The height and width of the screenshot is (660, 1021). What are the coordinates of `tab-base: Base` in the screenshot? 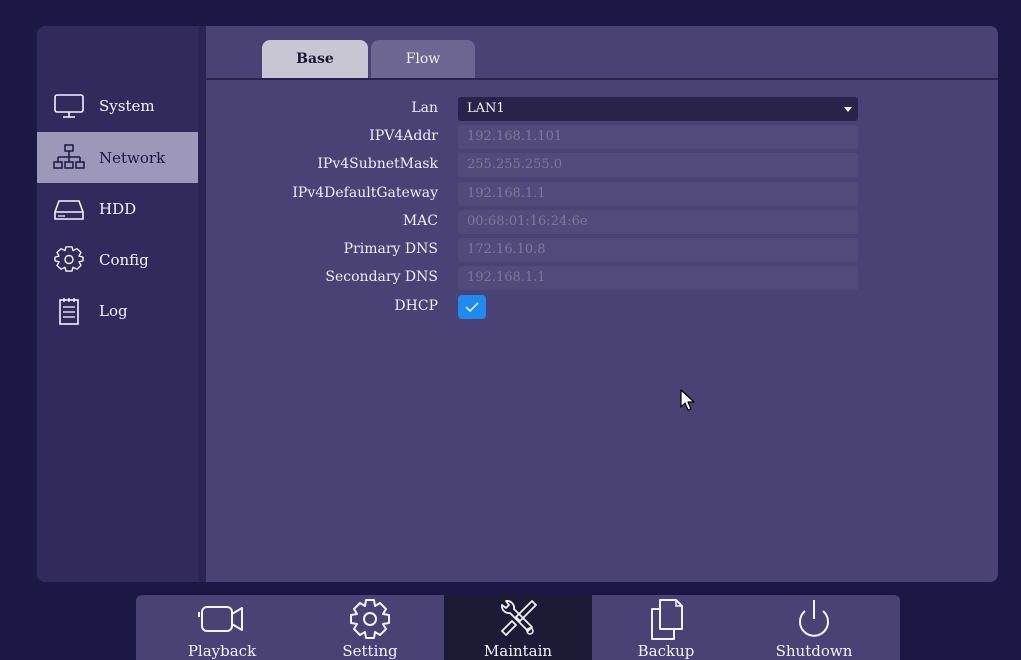 It's located at (315, 59).